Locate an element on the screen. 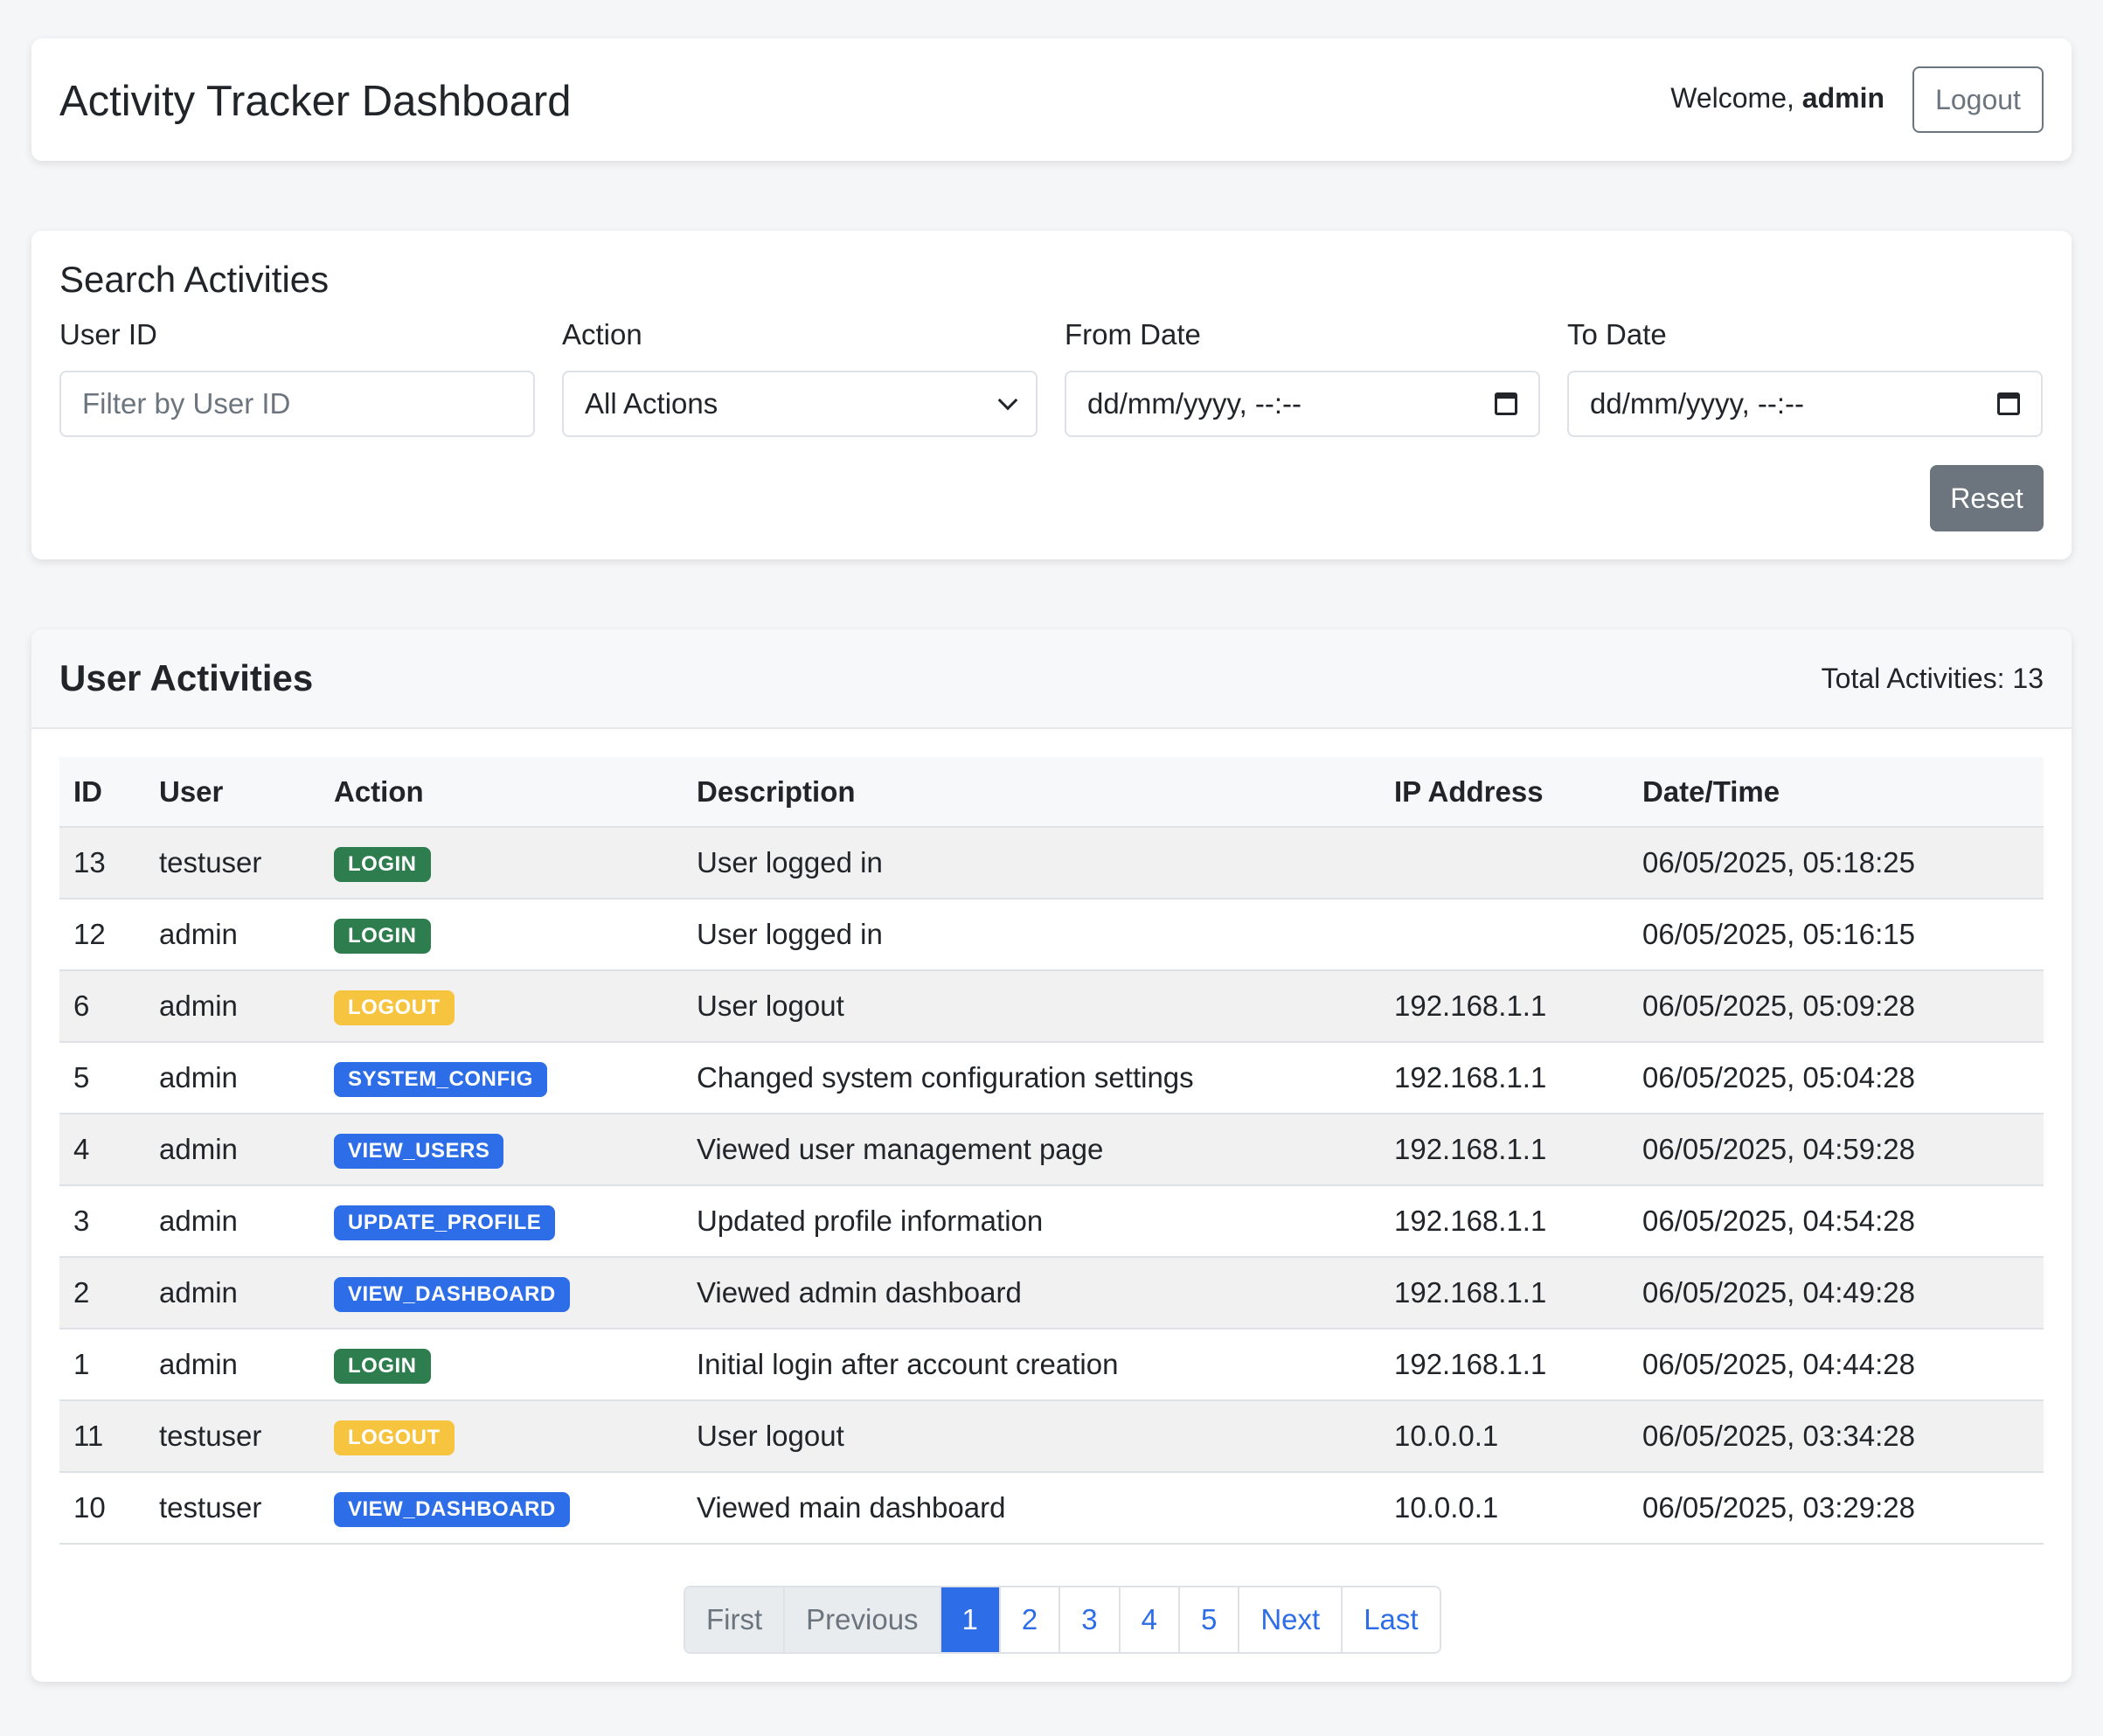  cell-id: 5 is located at coordinates (102, 1078).